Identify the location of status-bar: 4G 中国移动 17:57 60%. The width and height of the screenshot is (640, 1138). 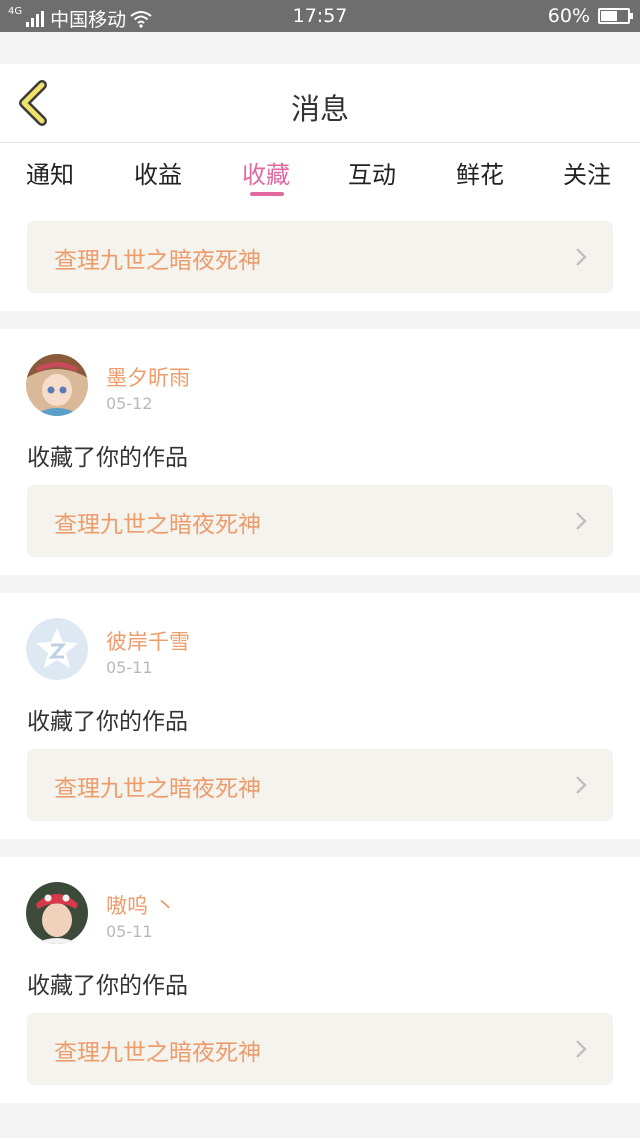
(320, 16).